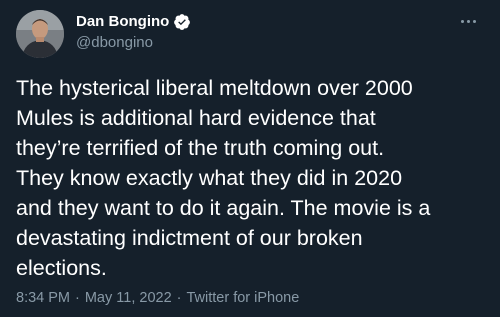 This screenshot has width=500, height=317. I want to click on top-edge, so click(250, 2).